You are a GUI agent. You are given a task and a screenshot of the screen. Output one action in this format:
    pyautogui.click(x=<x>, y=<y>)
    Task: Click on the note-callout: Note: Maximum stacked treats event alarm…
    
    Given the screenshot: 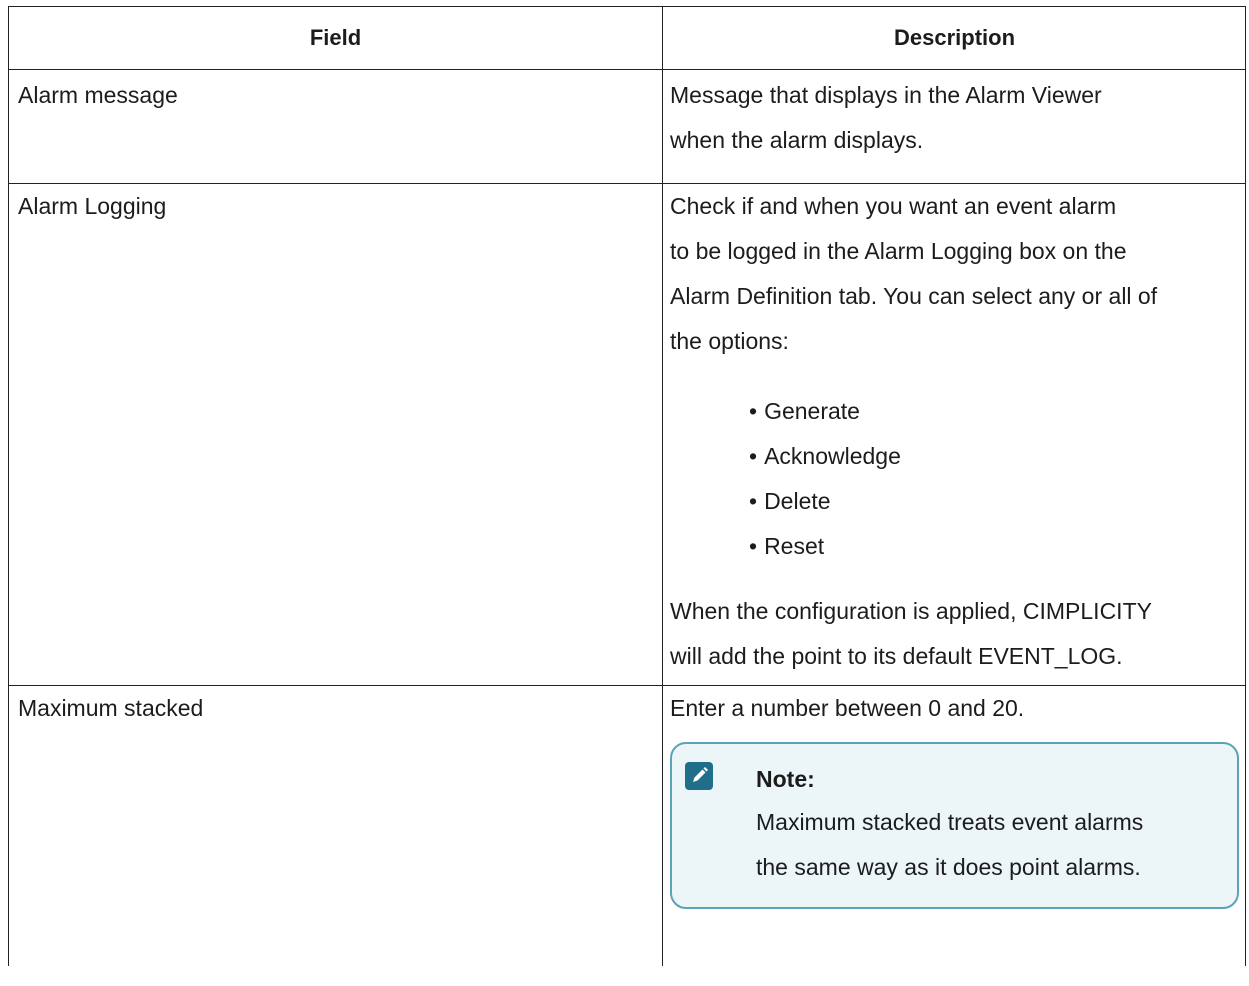 What is the action you would take?
    pyautogui.click(x=954, y=825)
    